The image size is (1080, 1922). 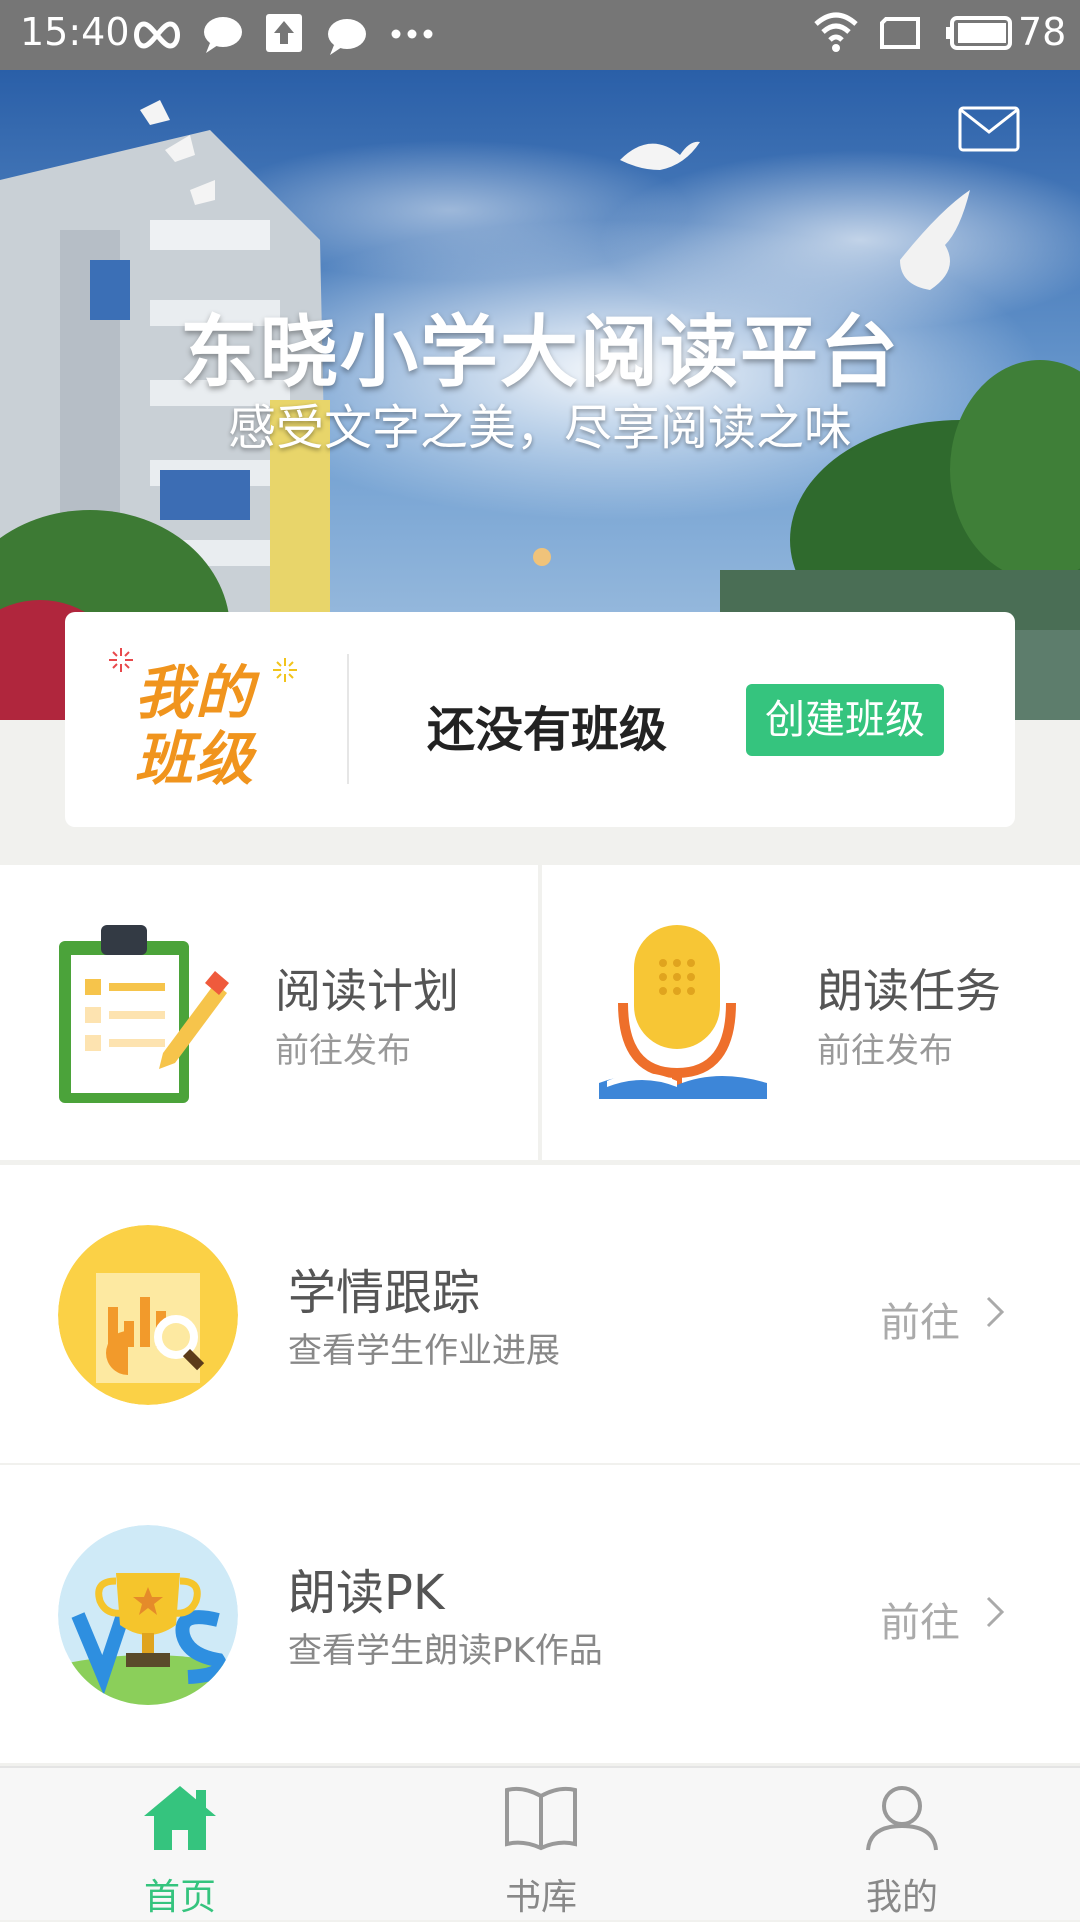 I want to click on mail-icon, so click(x=989, y=129).